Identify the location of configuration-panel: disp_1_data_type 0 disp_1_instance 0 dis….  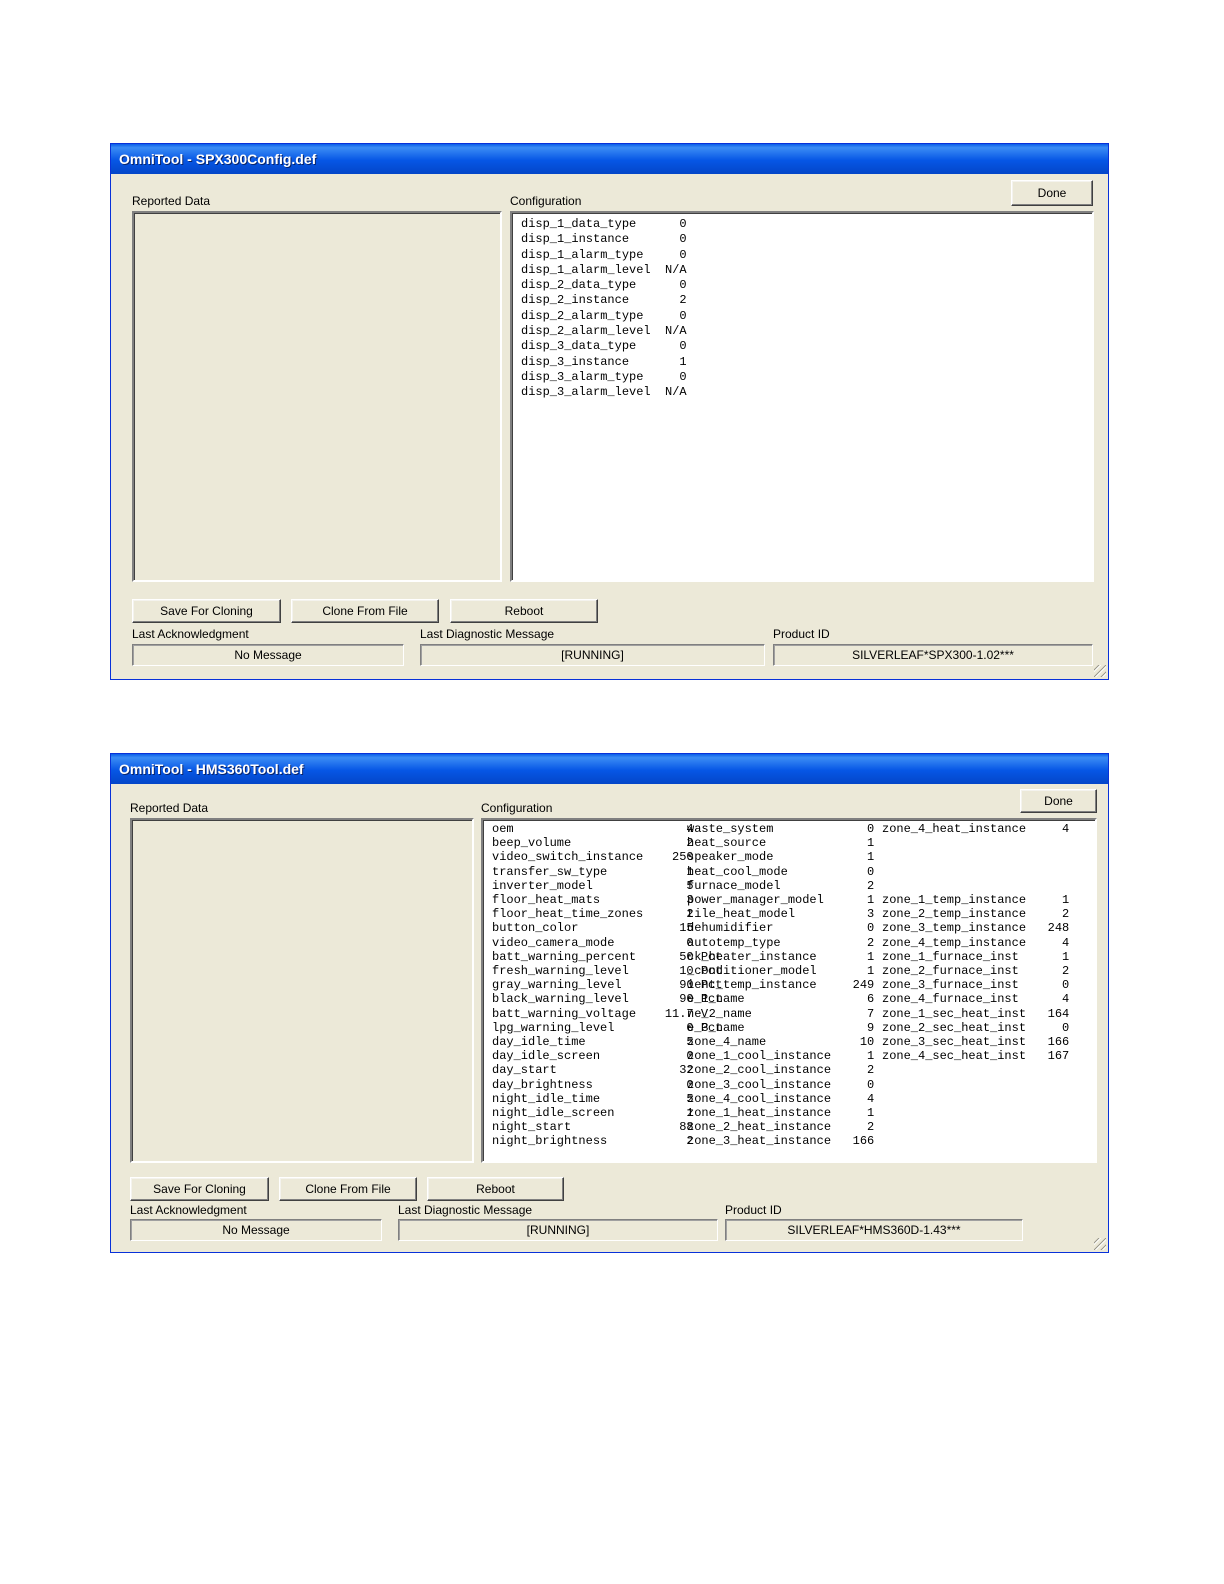
(802, 396).